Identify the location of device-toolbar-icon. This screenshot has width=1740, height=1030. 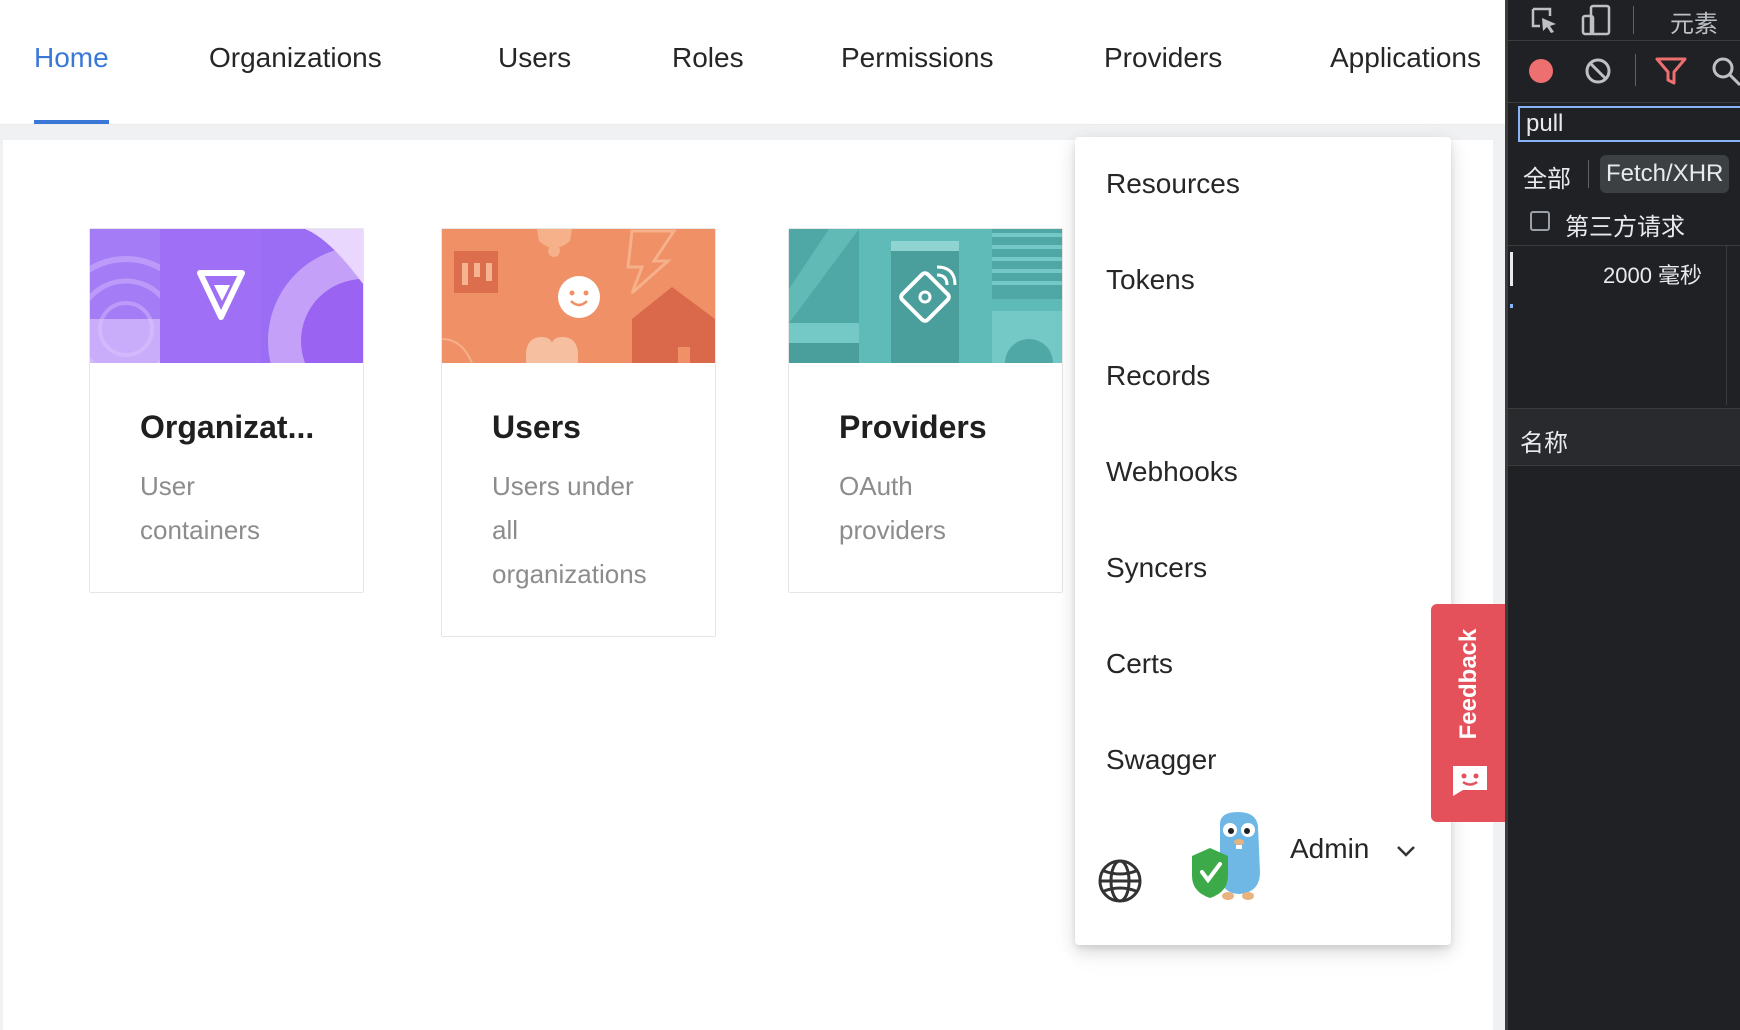
(1596, 20).